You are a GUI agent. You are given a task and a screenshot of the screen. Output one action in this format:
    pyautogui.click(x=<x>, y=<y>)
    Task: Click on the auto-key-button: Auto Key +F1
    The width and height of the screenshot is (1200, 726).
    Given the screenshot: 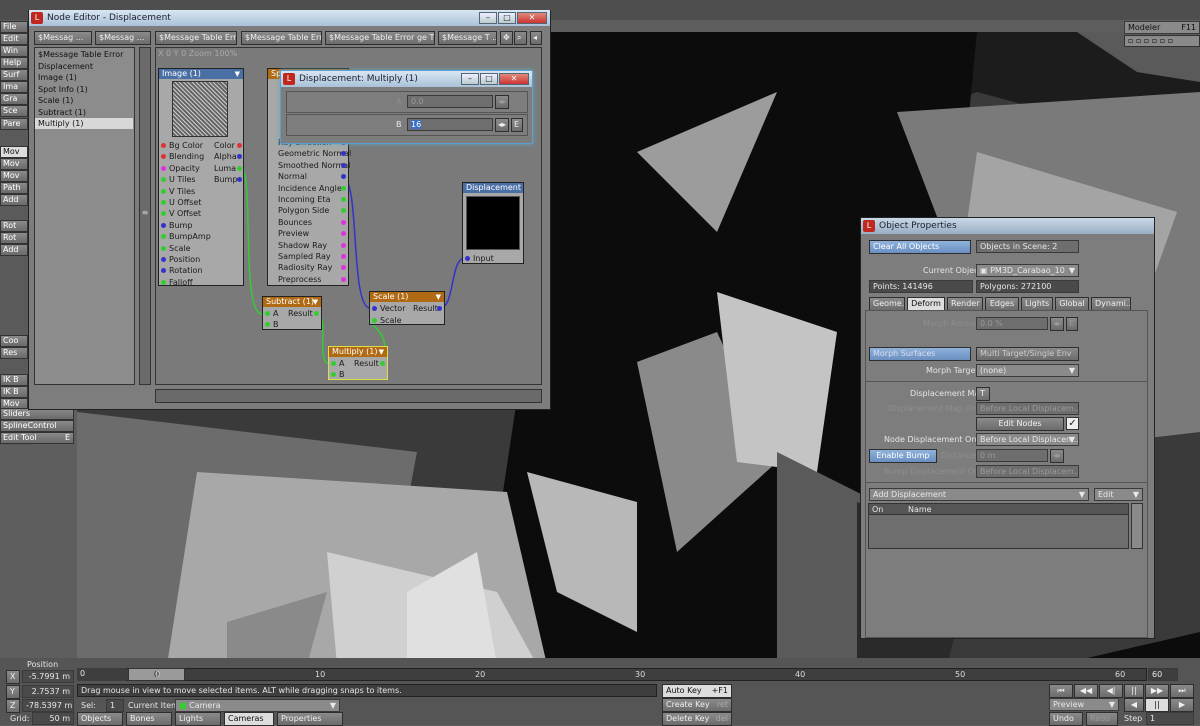 What is the action you would take?
    pyautogui.click(x=697, y=691)
    